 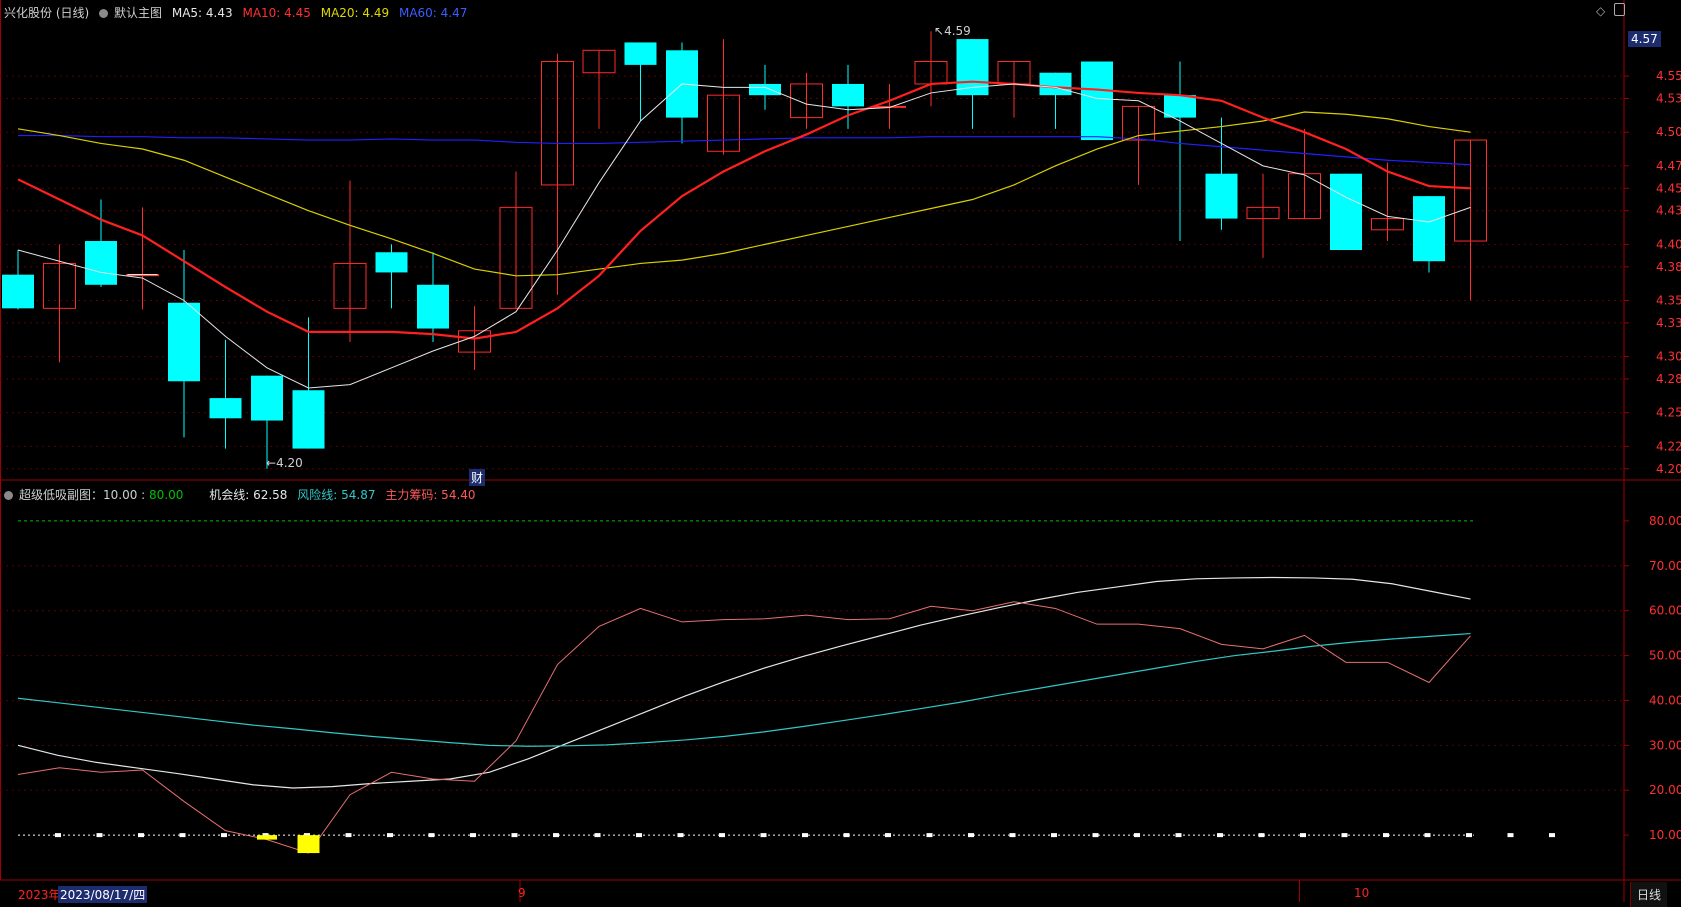 I want to click on high-price-annotation: ↖4.59, so click(x=952, y=31).